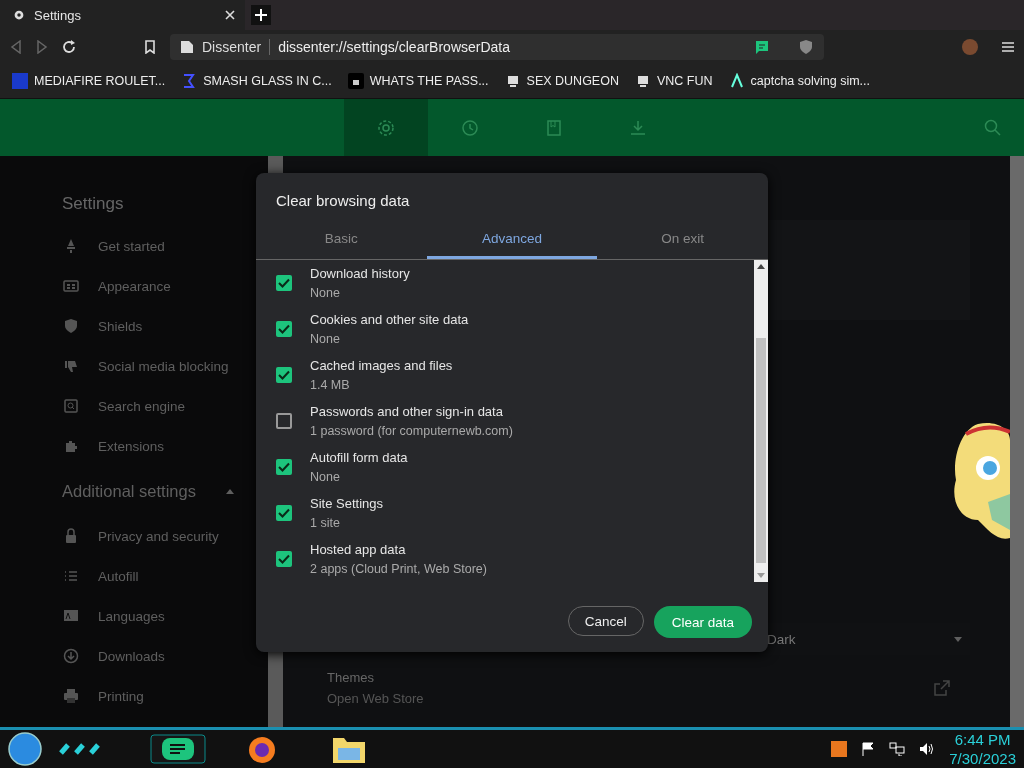 The width and height of the screenshot is (1024, 768). I want to click on option-detail: 2 apps (Cloud Print, Web Store), so click(398, 569).